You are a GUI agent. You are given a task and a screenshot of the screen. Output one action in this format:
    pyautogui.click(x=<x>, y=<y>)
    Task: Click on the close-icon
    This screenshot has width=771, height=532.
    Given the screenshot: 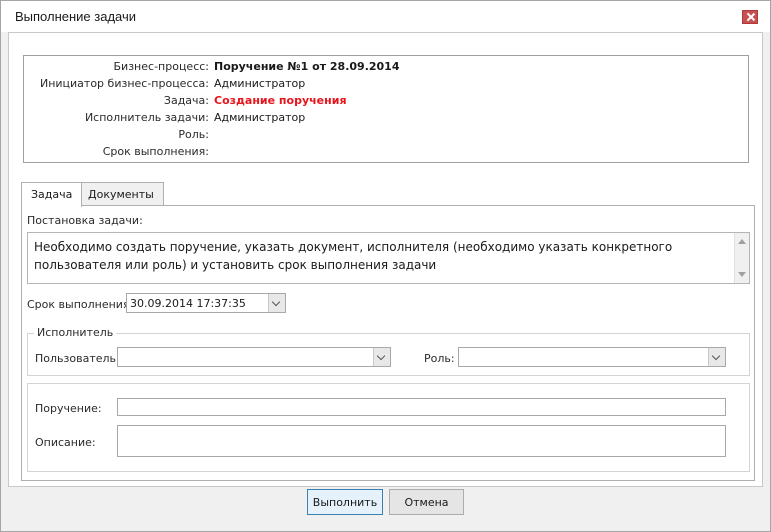 What is the action you would take?
    pyautogui.click(x=750, y=17)
    